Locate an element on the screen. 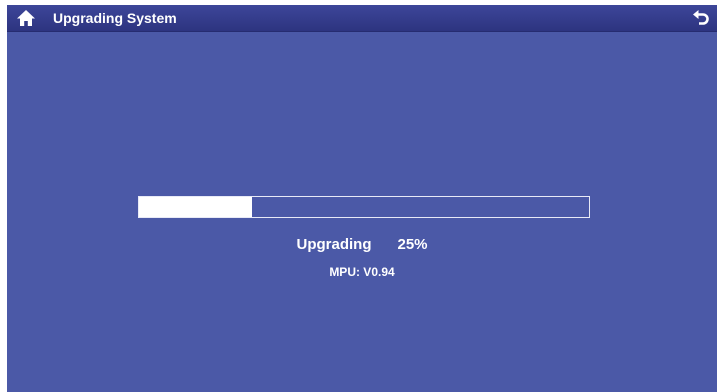 The height and width of the screenshot is (392, 717). upgrade-percent: 25% is located at coordinates (412, 244).